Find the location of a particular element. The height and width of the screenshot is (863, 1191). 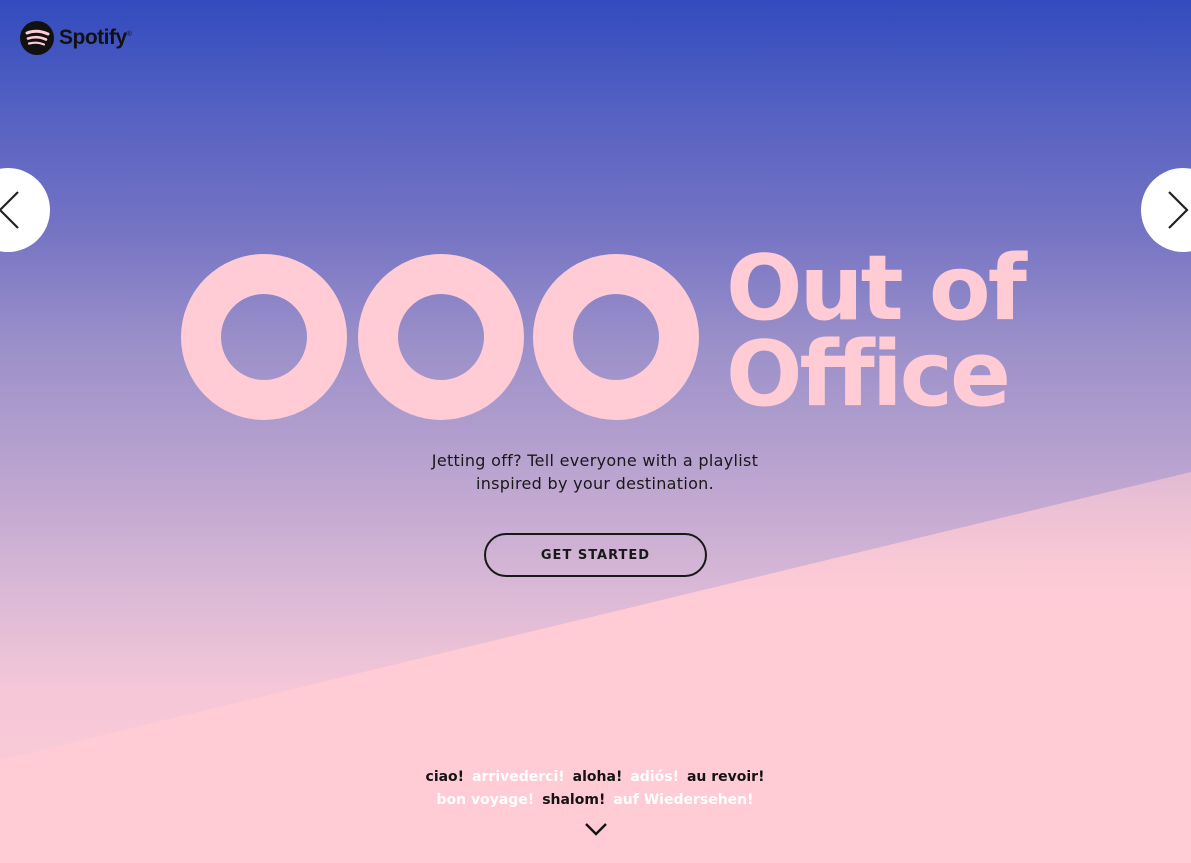

greeting-item: bon voyage! is located at coordinates (485, 800).